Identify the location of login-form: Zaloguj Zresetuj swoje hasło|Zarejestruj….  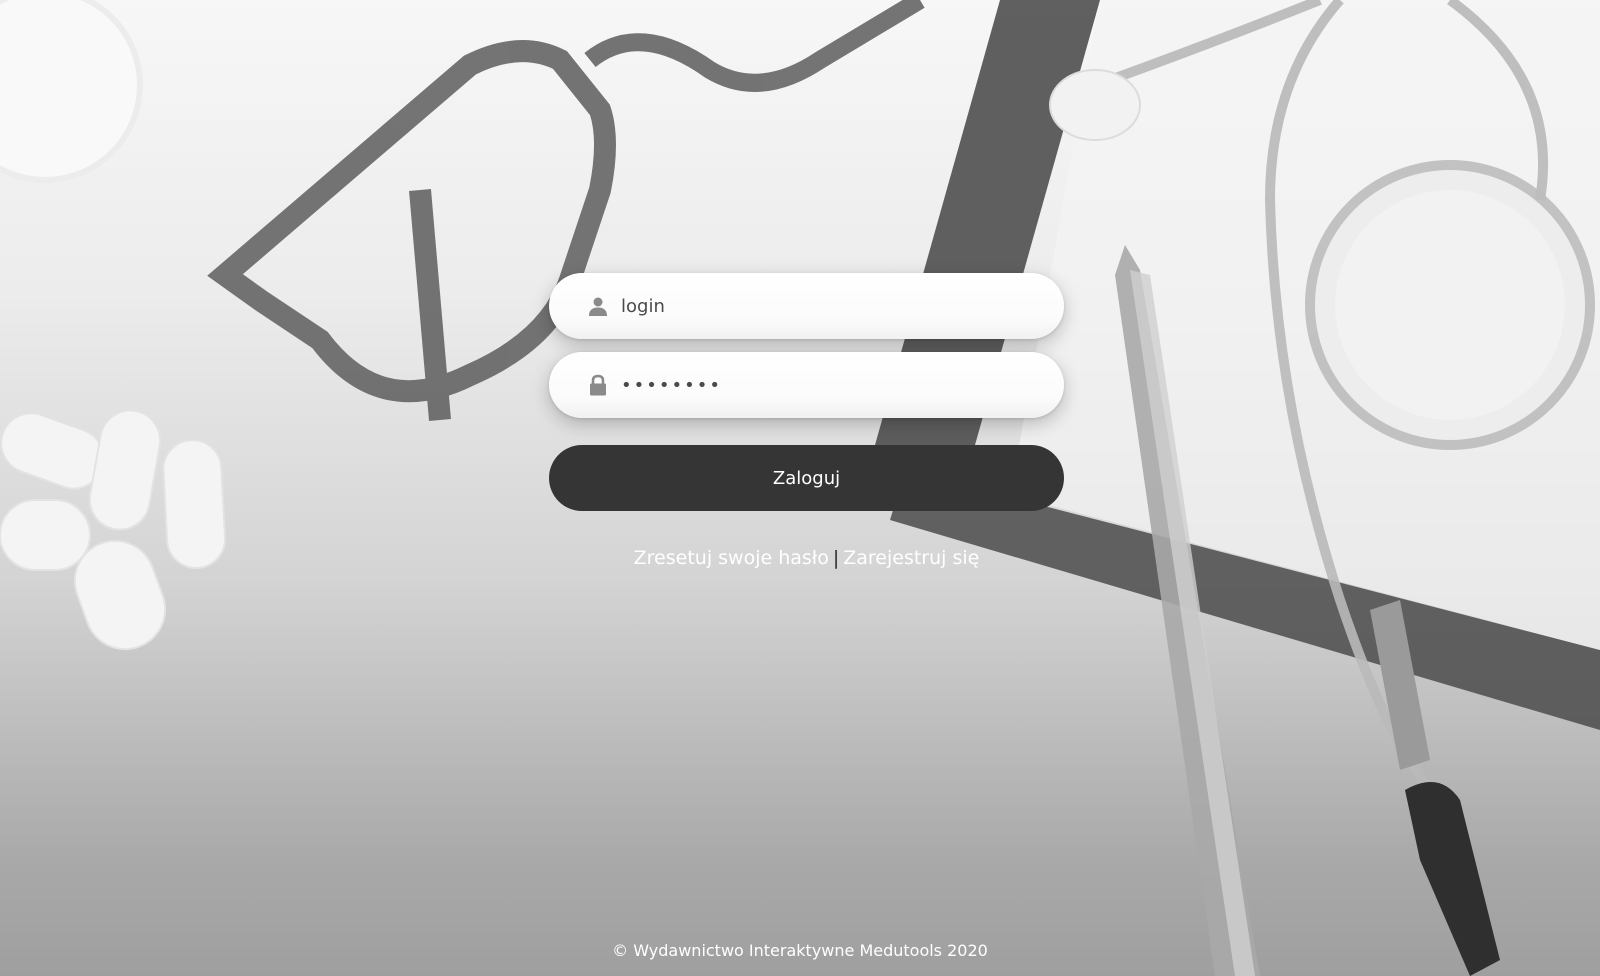
(806, 421).